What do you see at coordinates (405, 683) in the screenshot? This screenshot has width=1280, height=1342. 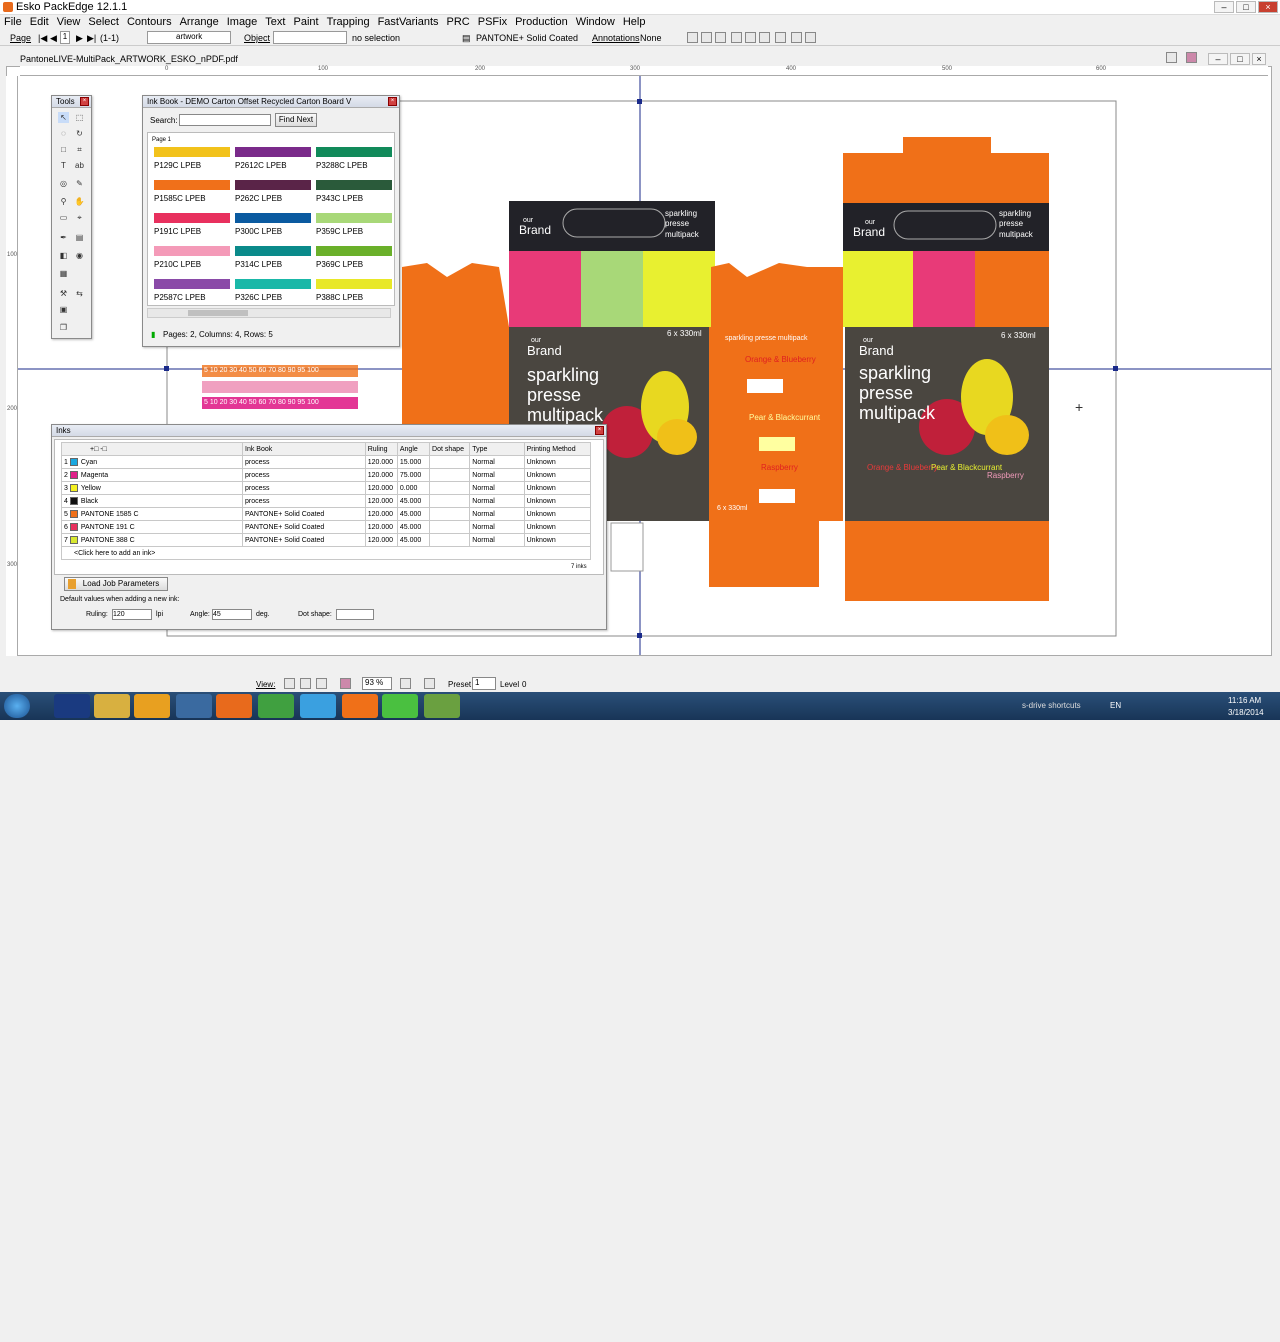 I see `fit-page-icon` at bounding box center [405, 683].